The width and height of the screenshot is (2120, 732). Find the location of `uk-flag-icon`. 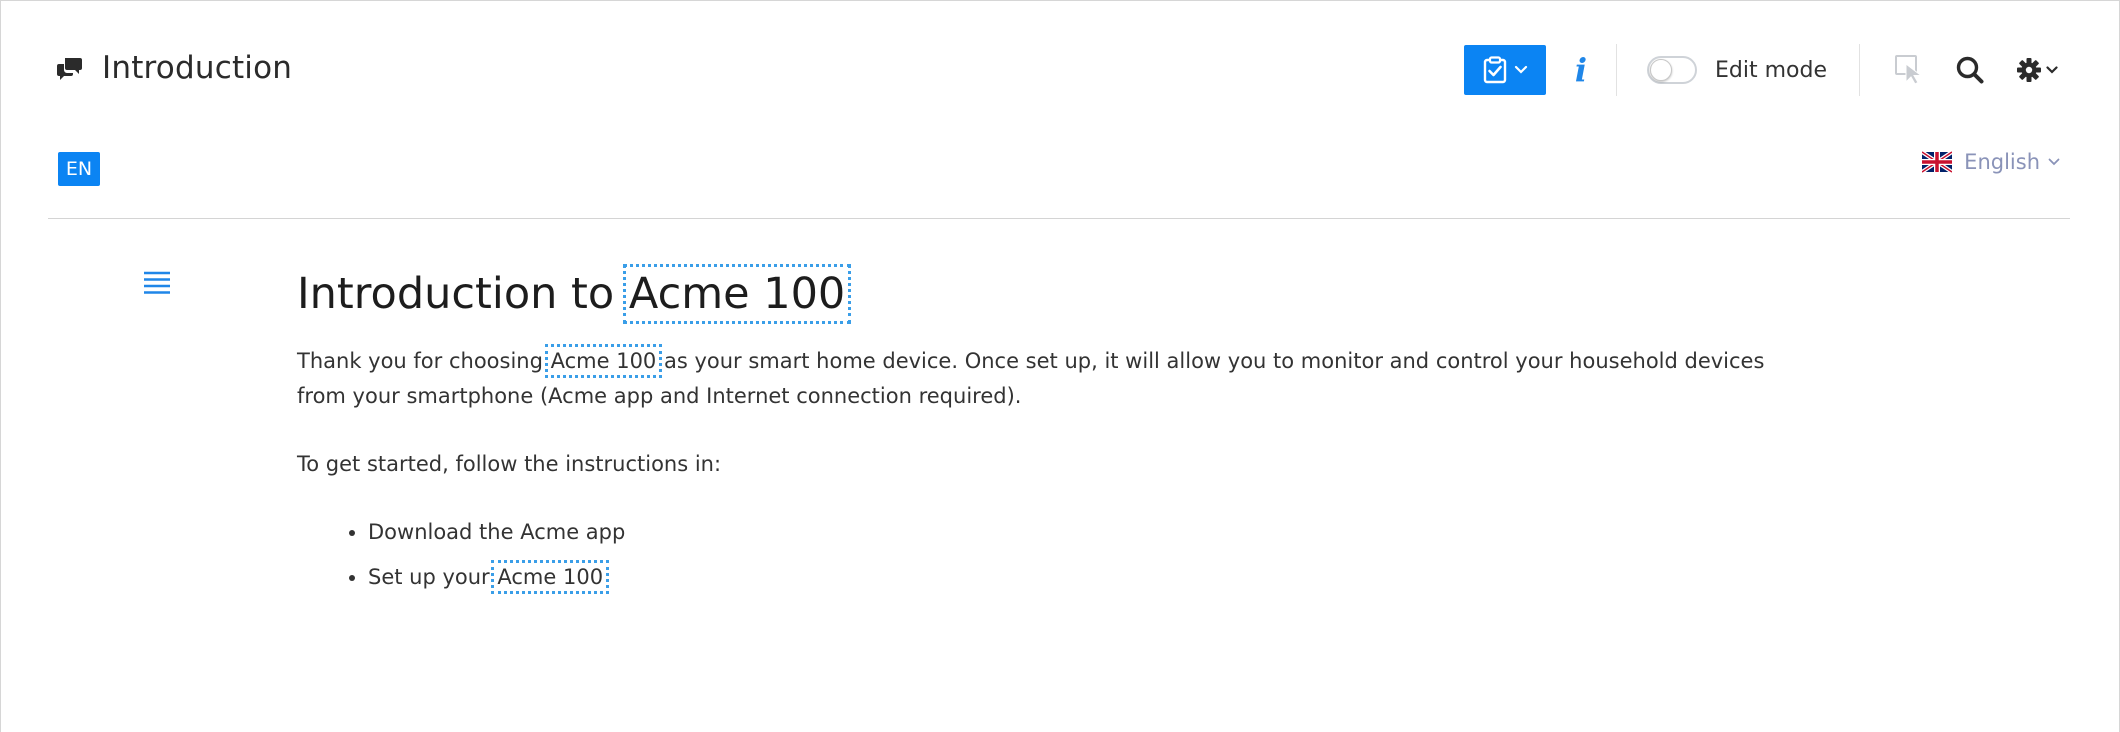

uk-flag-icon is located at coordinates (1937, 162).